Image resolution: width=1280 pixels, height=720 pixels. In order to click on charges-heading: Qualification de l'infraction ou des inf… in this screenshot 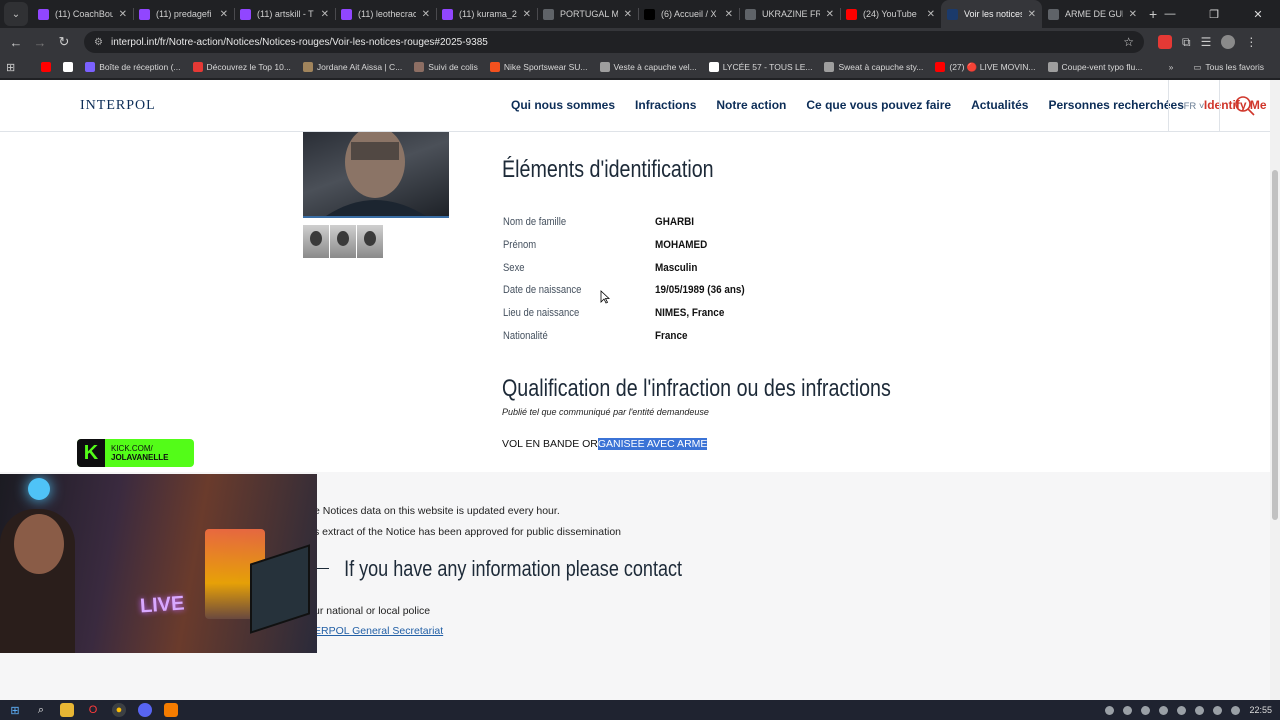, I will do `click(696, 388)`.